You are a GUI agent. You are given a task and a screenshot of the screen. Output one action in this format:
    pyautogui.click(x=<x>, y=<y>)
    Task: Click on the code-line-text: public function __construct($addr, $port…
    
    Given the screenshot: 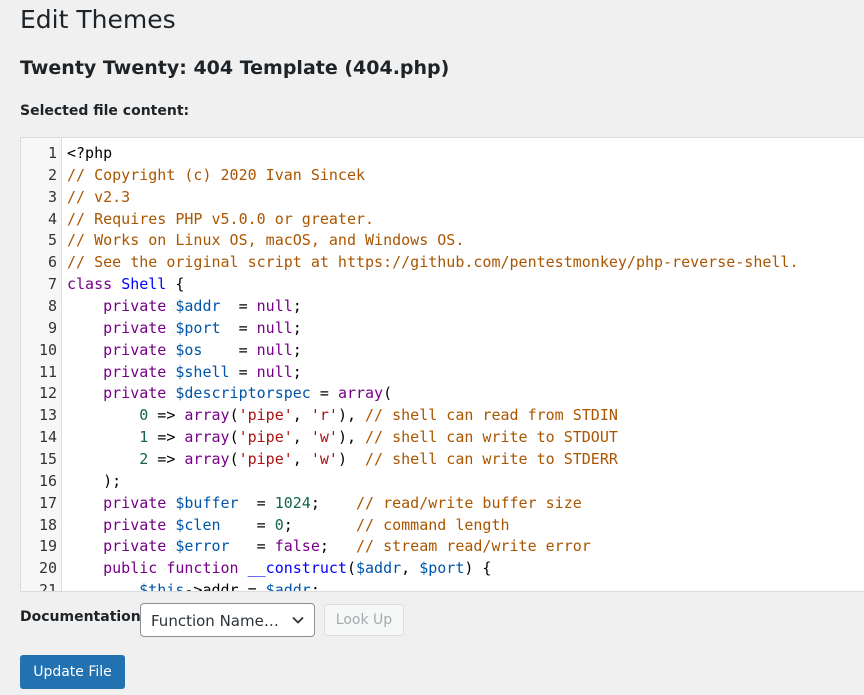 What is the action you would take?
    pyautogui.click(x=279, y=569)
    